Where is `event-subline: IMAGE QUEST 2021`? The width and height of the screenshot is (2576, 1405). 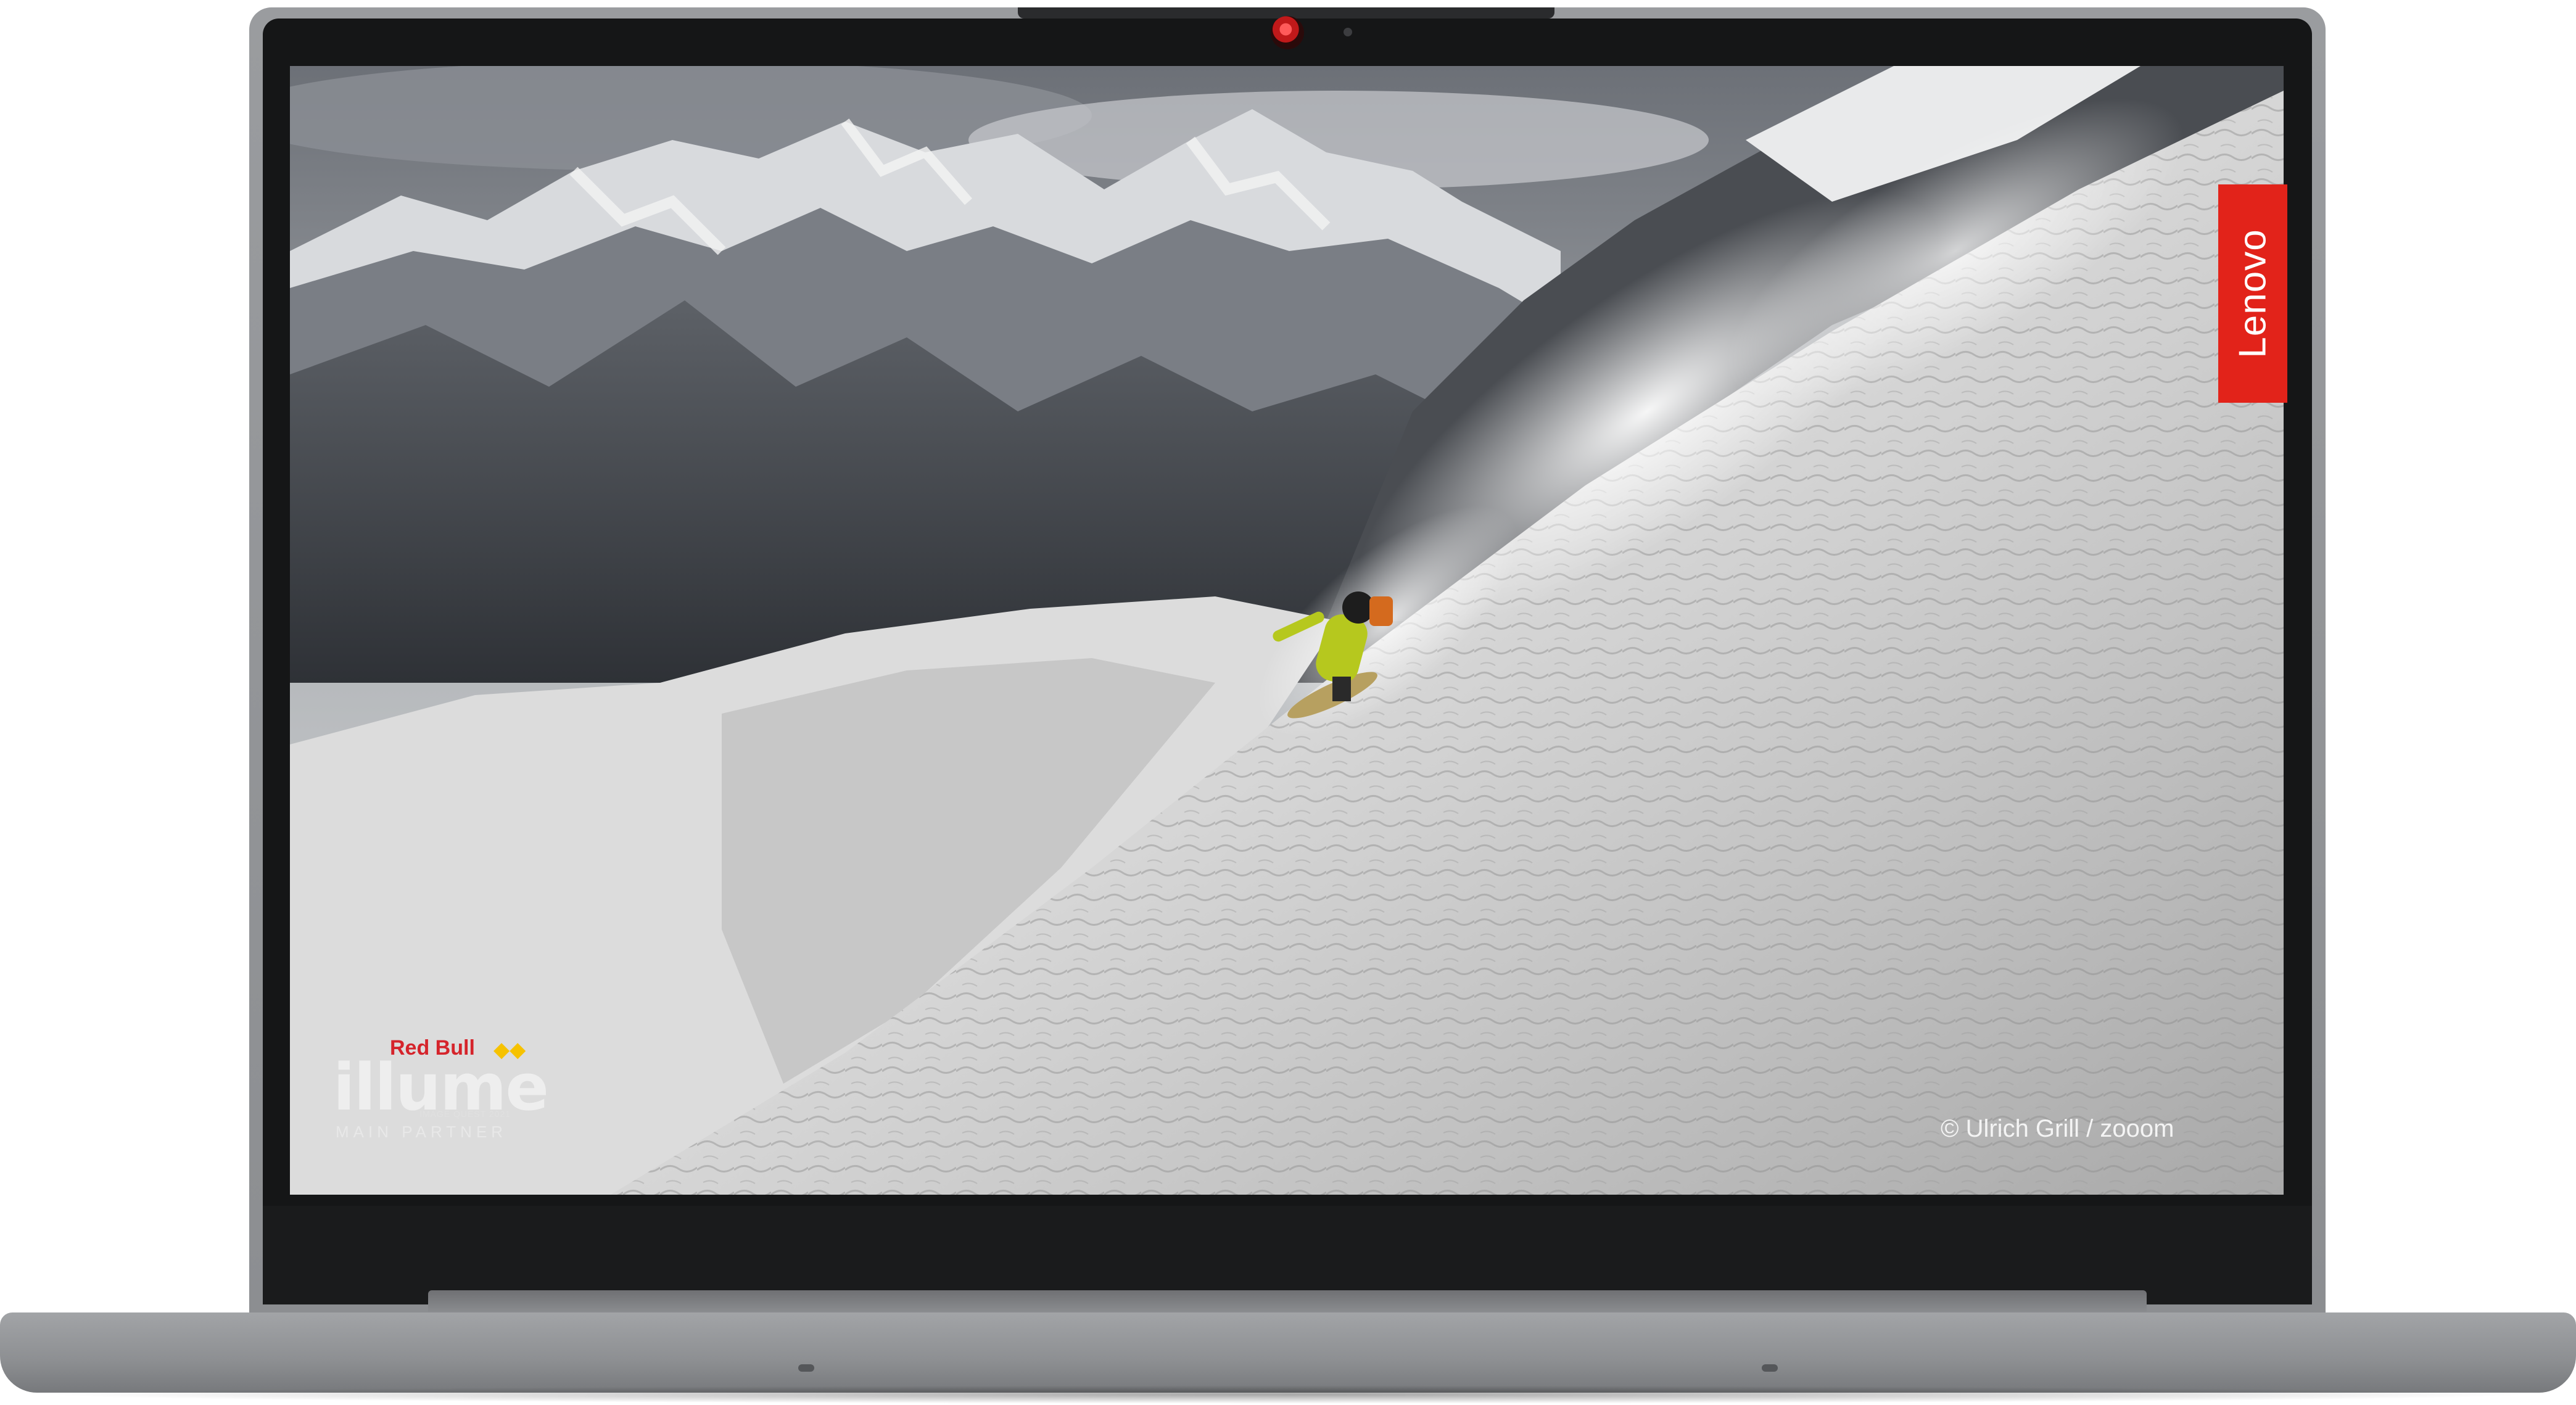
event-subline: IMAGE QUEST 2021 is located at coordinates (465, 1114).